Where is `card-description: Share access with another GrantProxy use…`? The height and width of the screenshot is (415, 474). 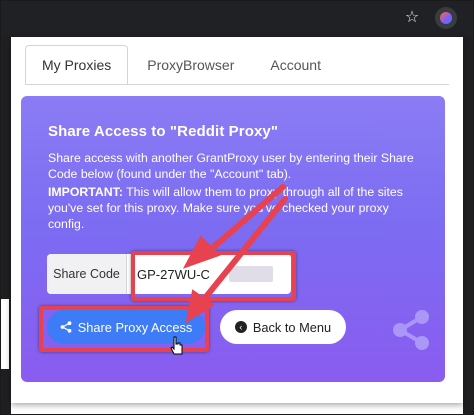 card-description: Share access with another GrantProxy use… is located at coordinates (231, 166).